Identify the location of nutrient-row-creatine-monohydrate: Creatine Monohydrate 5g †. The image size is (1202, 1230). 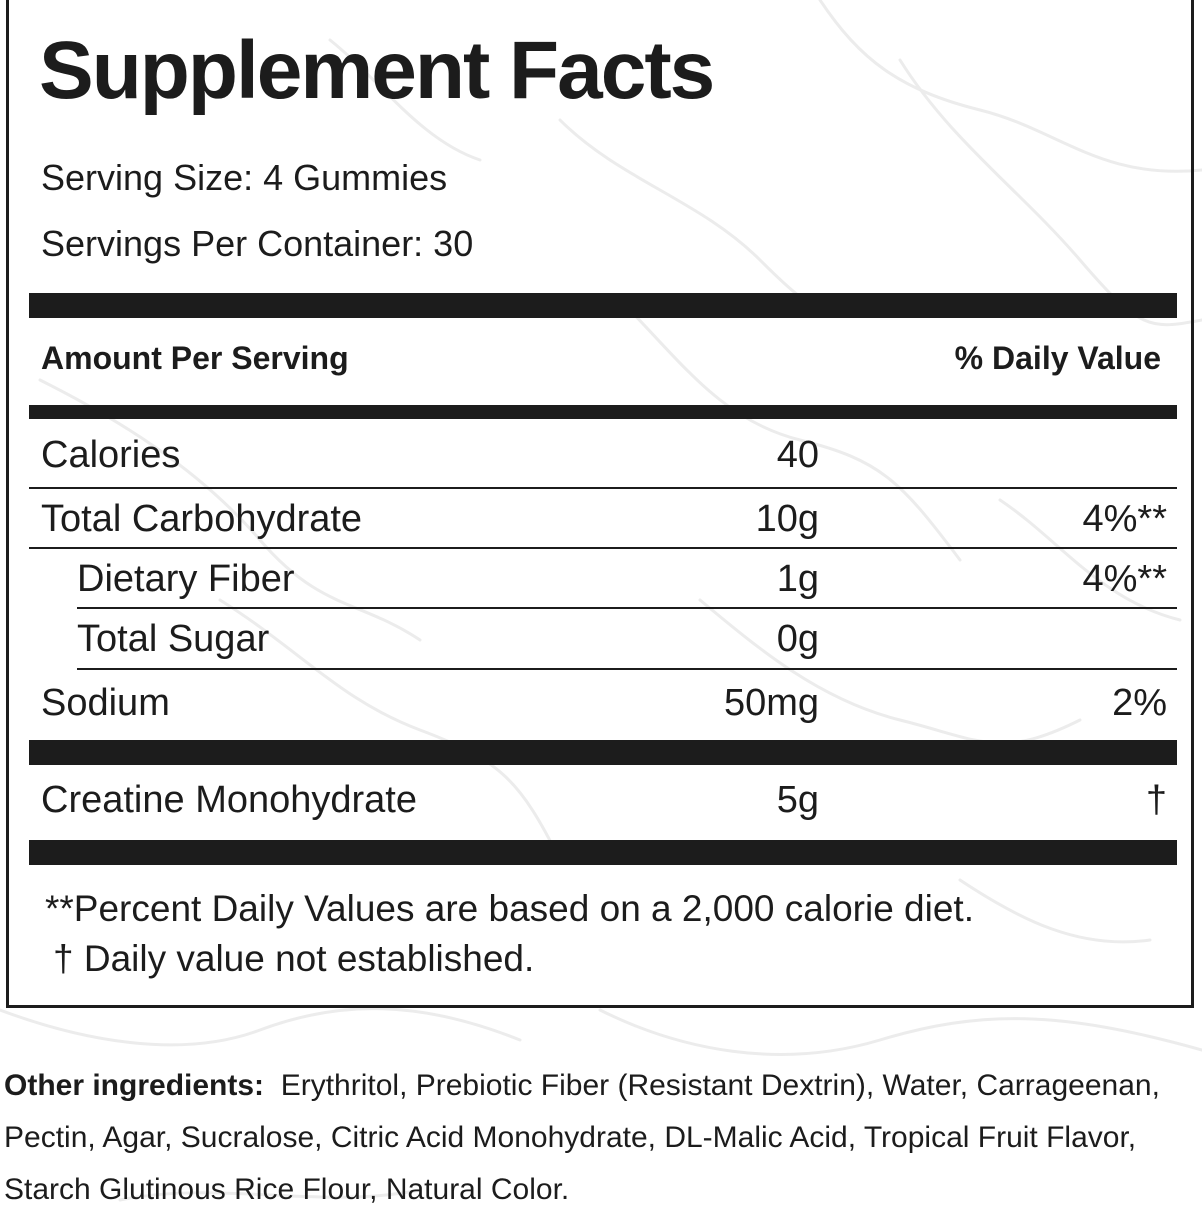
(603, 800).